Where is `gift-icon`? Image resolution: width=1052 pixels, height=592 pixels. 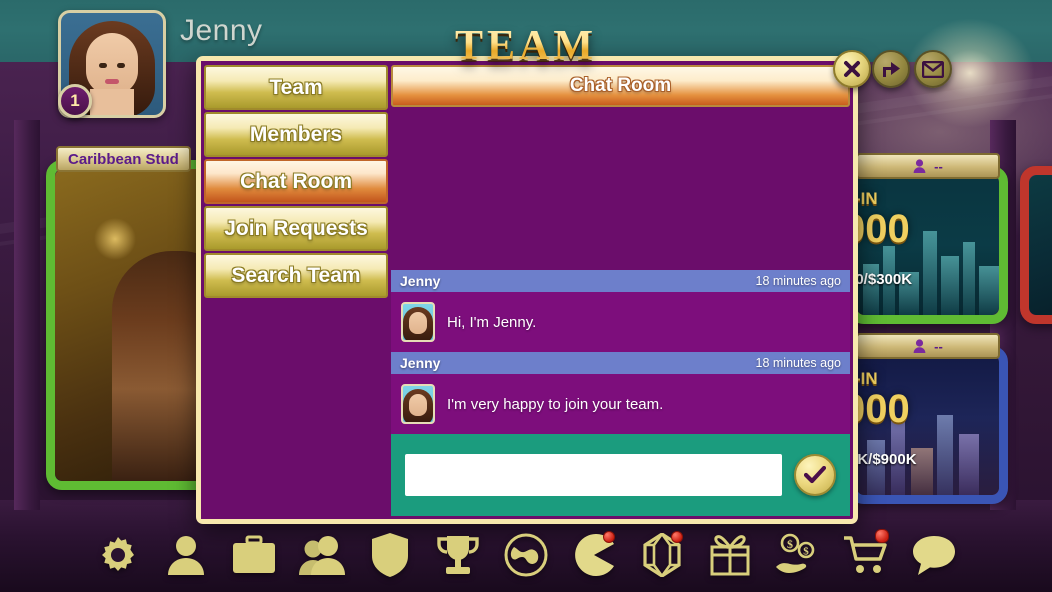
gift-icon is located at coordinates (730, 555).